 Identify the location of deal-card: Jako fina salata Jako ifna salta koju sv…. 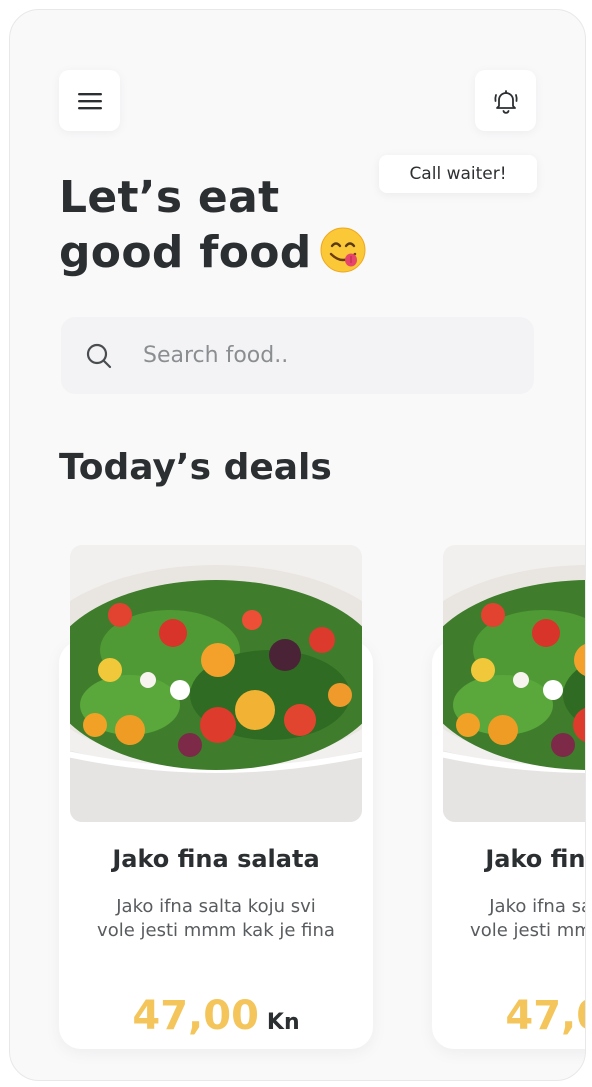
(509, 797).